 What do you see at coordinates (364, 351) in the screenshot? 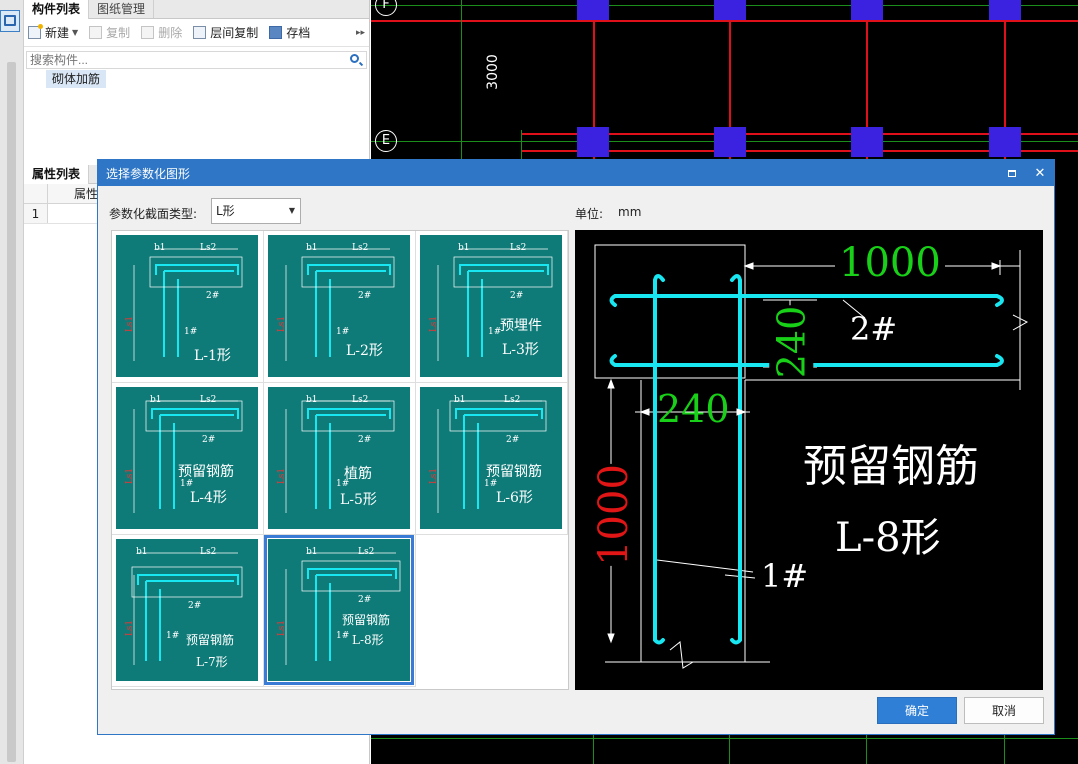
I see `thumbnail-caption: L-2形` at bounding box center [364, 351].